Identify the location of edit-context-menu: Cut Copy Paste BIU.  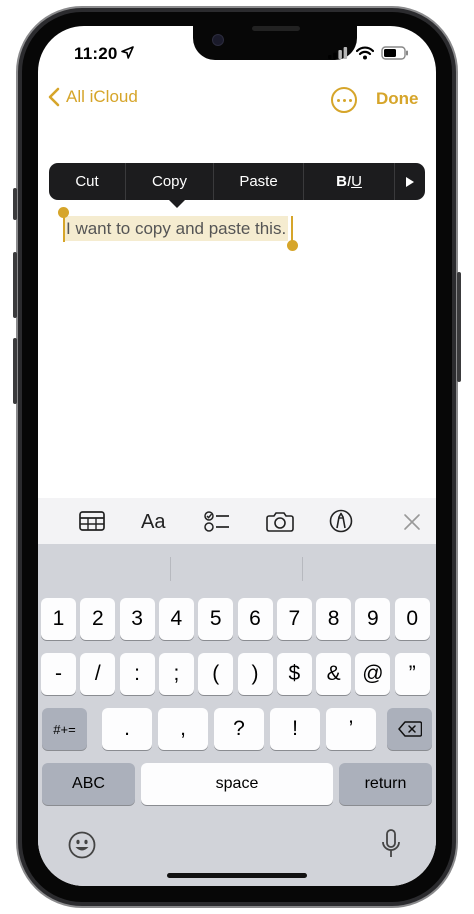
(237, 181).